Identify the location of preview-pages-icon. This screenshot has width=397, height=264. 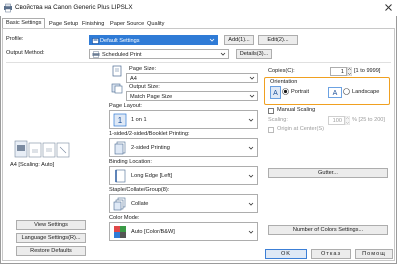
(42, 149).